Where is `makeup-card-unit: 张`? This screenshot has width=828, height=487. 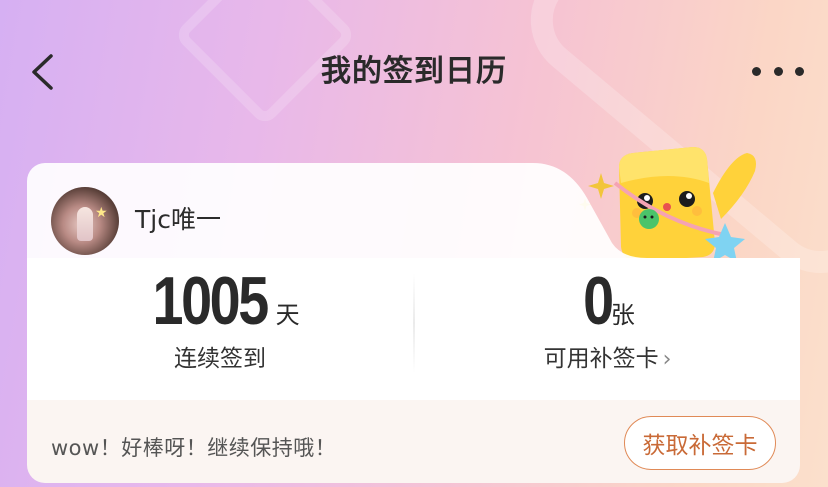 makeup-card-unit: 张 is located at coordinates (622, 315).